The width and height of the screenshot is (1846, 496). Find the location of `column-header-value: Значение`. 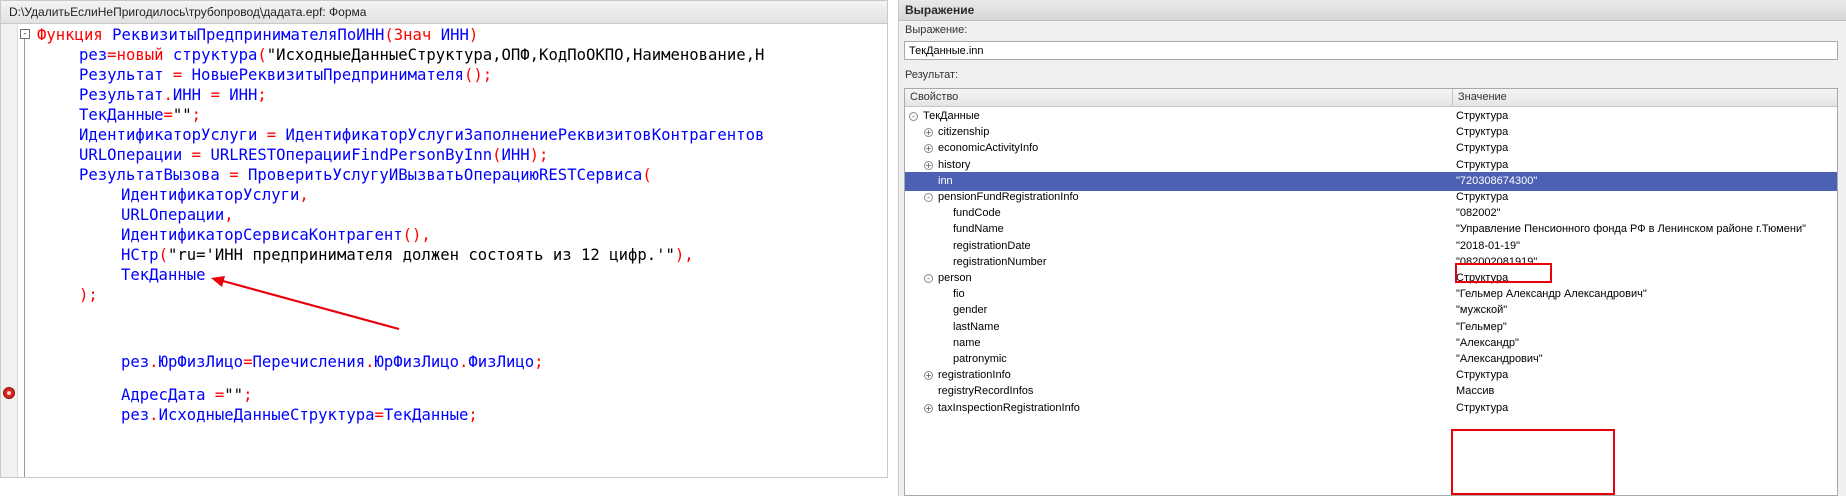

column-header-value: Значение is located at coordinates (1480, 97).